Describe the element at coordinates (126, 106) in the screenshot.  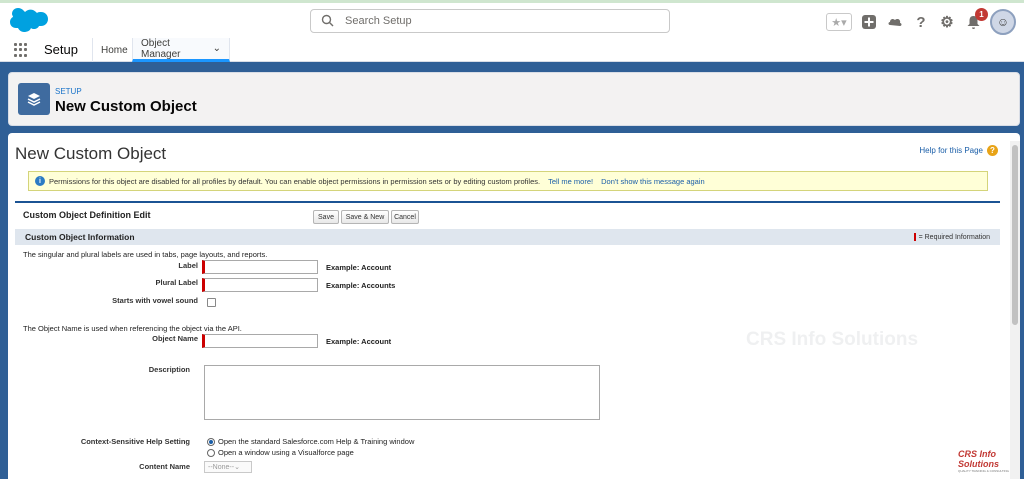
I see `page-title: New Custom Object` at that location.